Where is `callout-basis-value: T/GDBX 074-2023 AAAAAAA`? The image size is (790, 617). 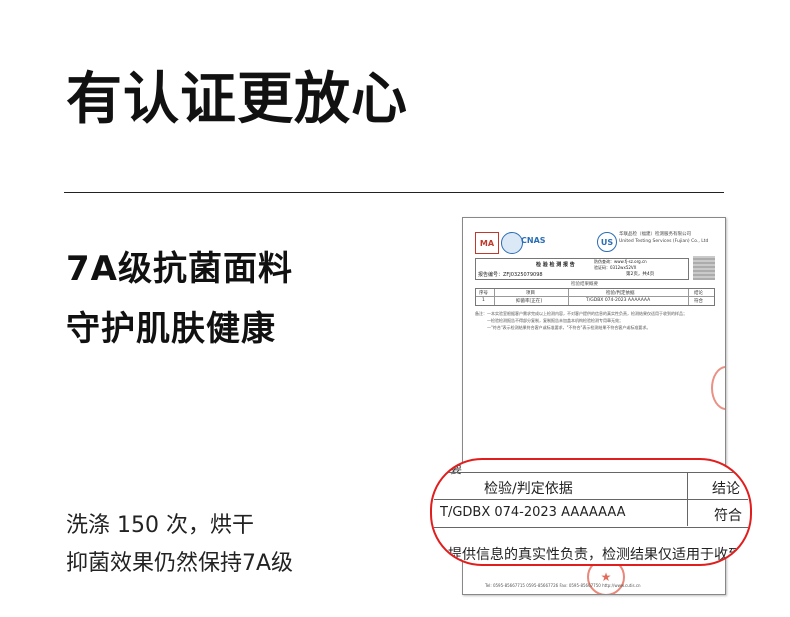 callout-basis-value: T/GDBX 074-2023 AAAAAAA is located at coordinates (533, 512).